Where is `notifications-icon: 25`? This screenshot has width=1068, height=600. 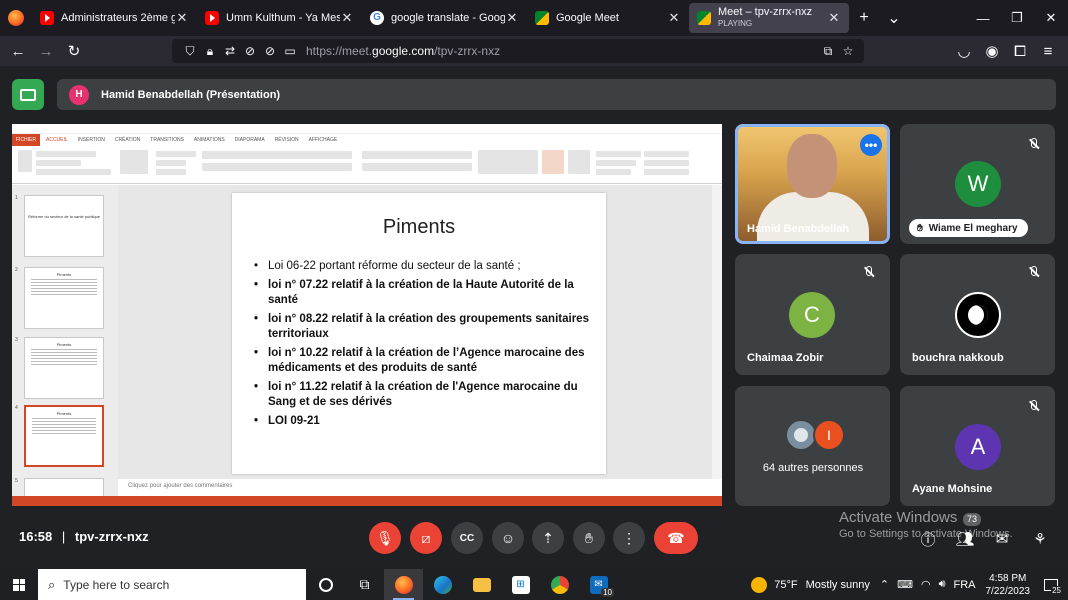
notifications-icon: 25 is located at coordinates (1051, 585).